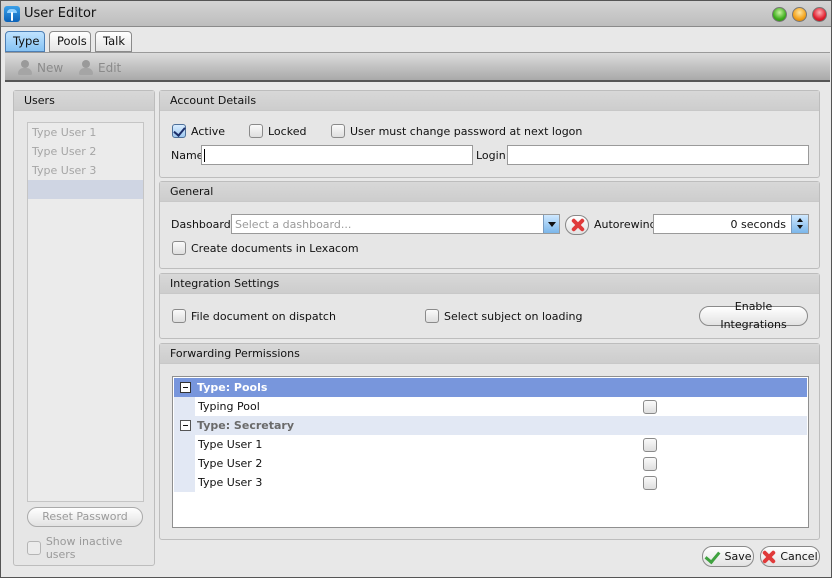 The height and width of the screenshot is (578, 832). I want to click on save-button: Save, so click(728, 556).